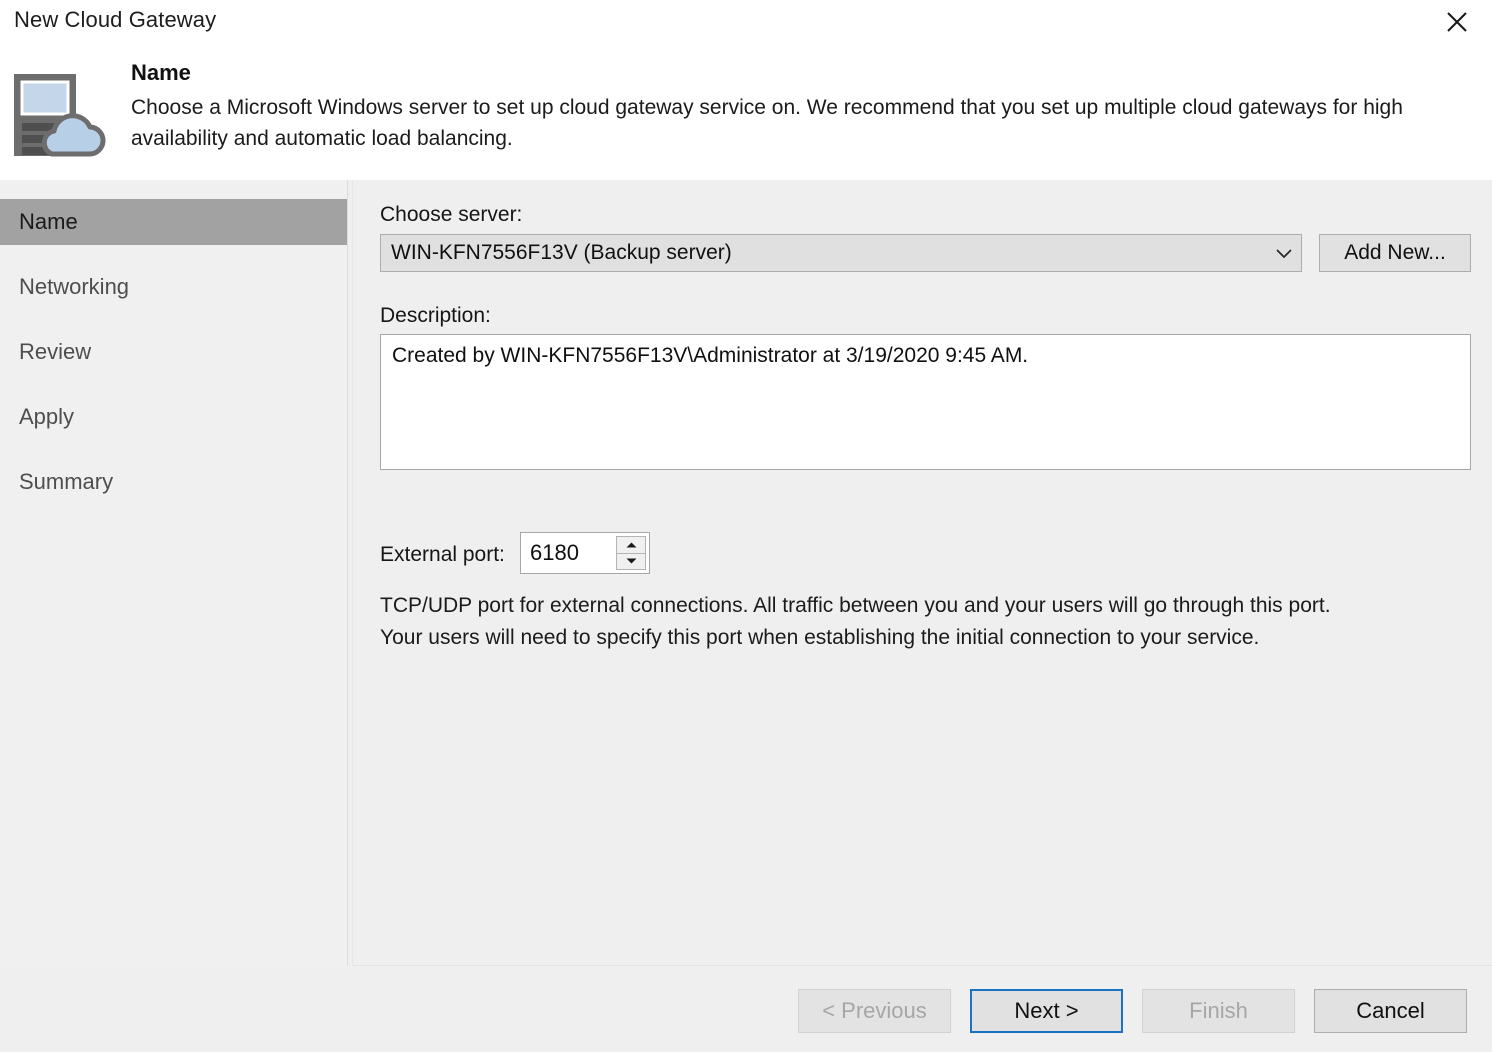 This screenshot has height=1052, width=1492. What do you see at coordinates (173, 417) in the screenshot?
I see `sidebar-item-apply: Apply` at bounding box center [173, 417].